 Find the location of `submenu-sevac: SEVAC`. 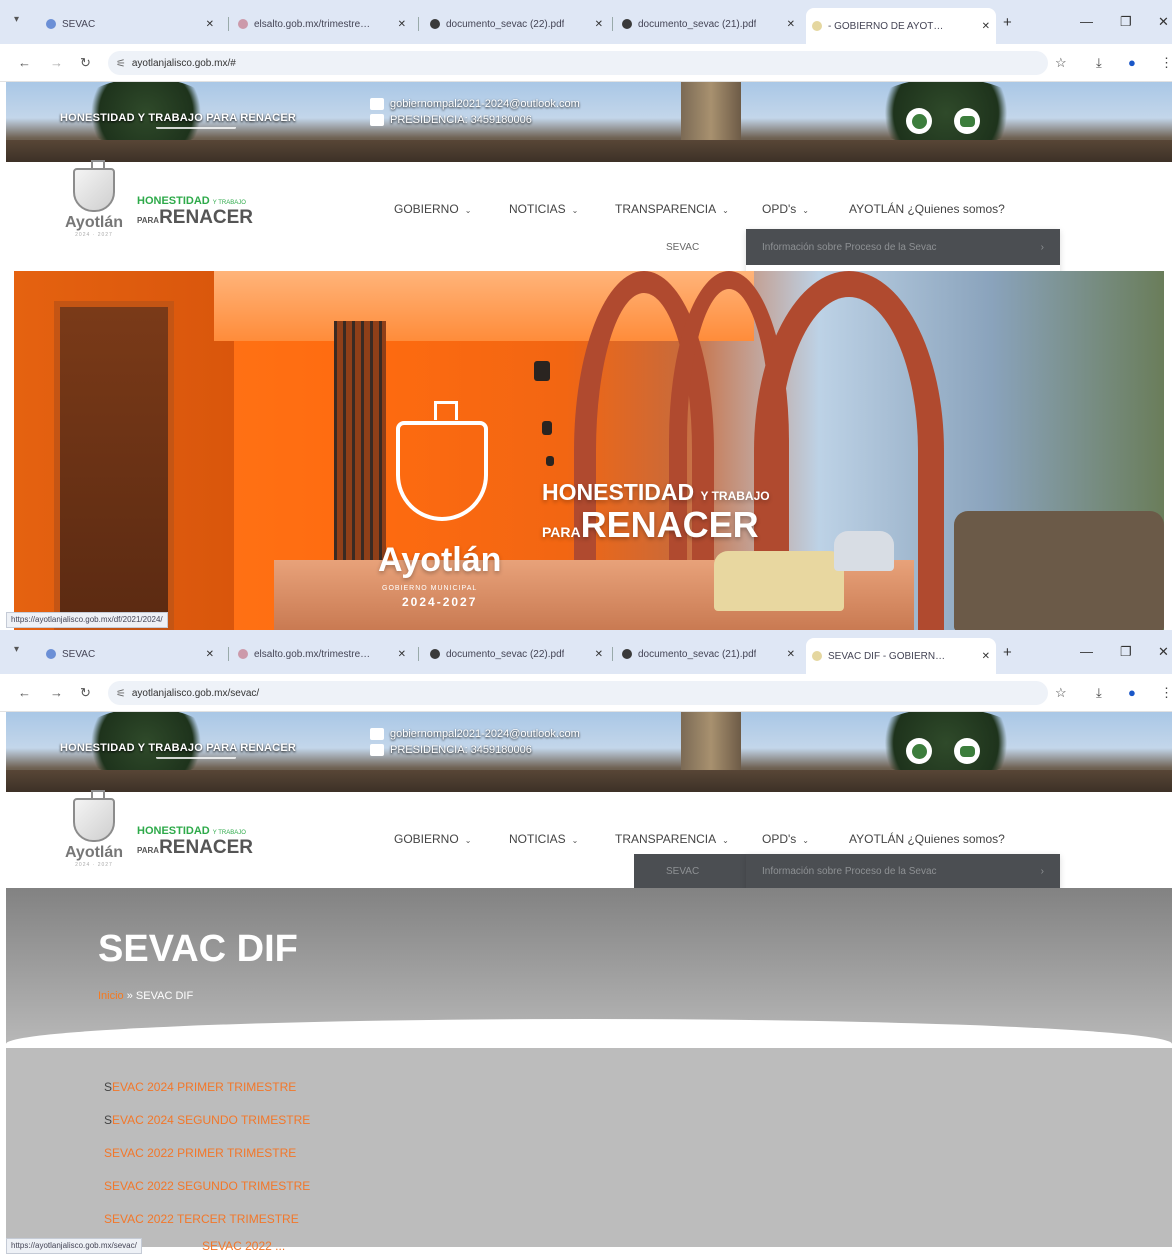

submenu-sevac: SEVAC is located at coordinates (682, 247).